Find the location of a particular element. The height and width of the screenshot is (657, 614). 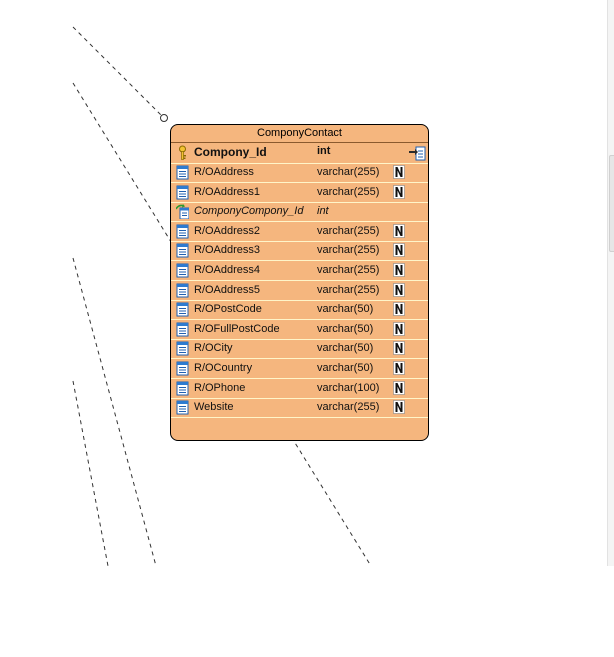

column-row: R/OCity varchar(50) is located at coordinates (299, 349).